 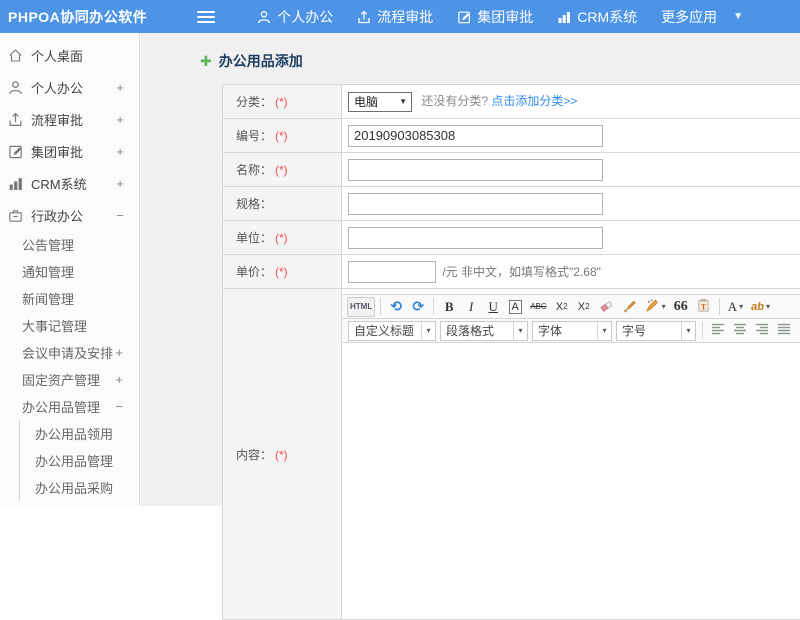 What do you see at coordinates (606, 307) in the screenshot?
I see `clear-format-button` at bounding box center [606, 307].